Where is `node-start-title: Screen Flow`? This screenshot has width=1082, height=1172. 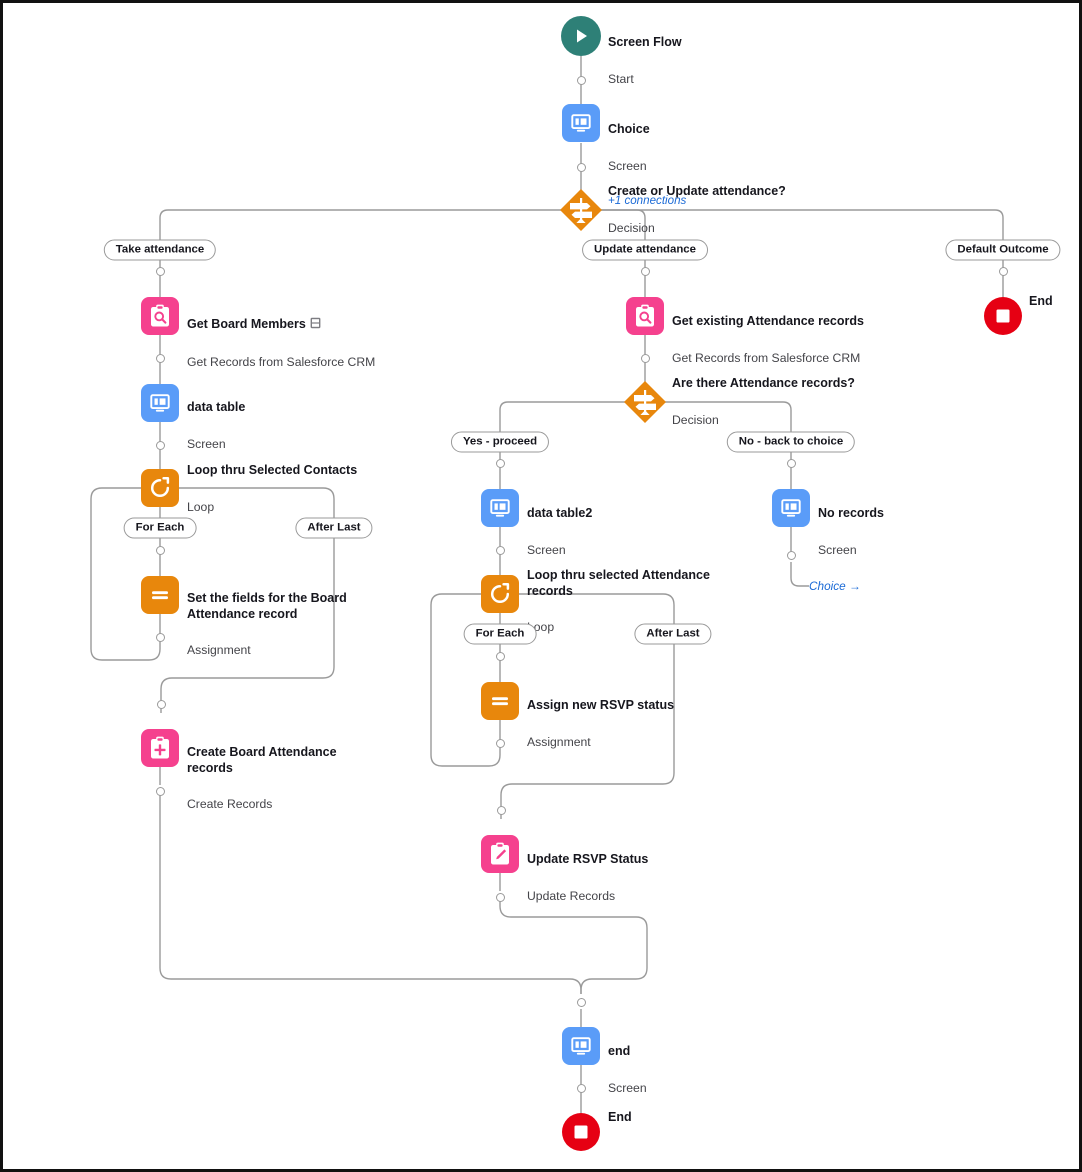
node-start-title: Screen Flow is located at coordinates (645, 42).